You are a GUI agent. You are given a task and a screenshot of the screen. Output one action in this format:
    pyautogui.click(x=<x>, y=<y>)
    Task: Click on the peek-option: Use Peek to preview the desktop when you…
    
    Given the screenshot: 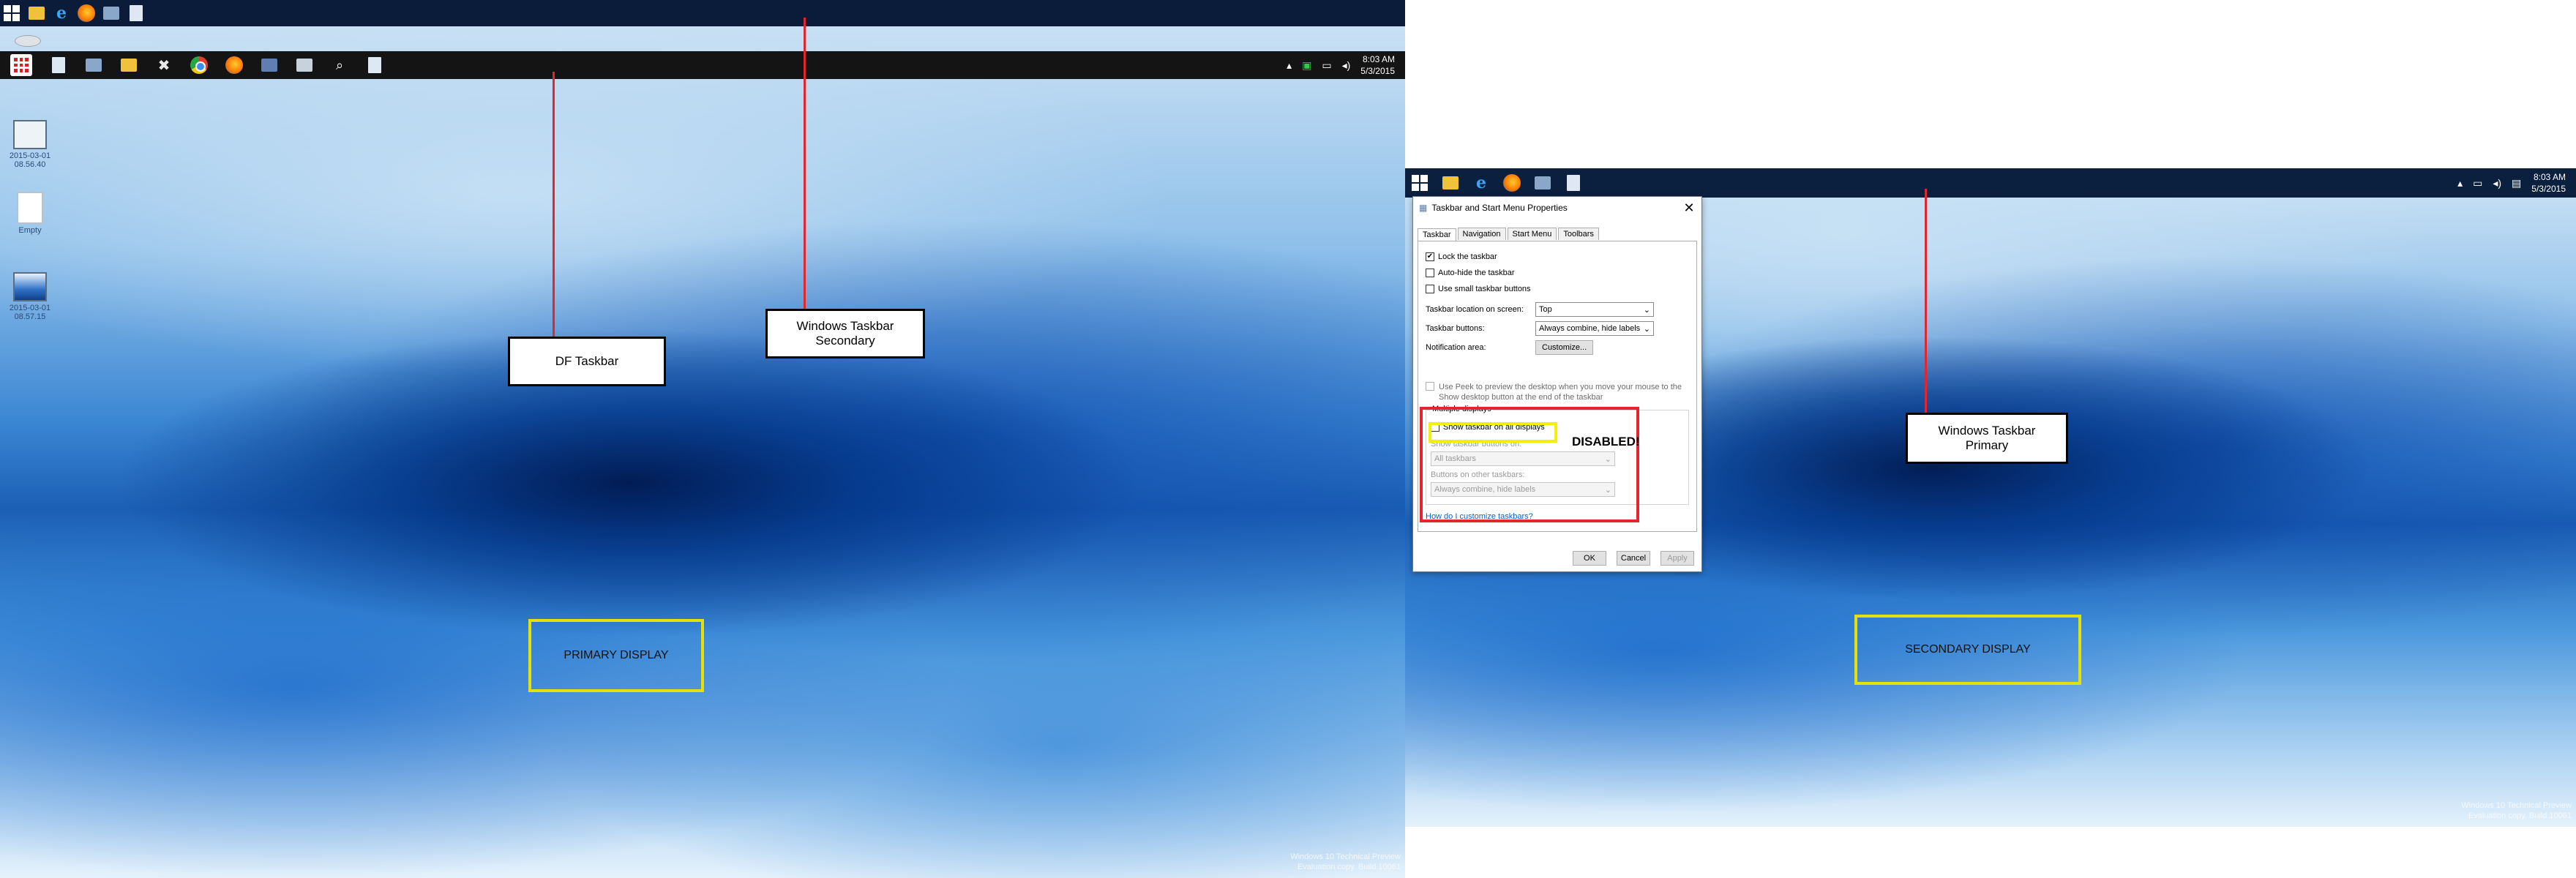 What is the action you would take?
    pyautogui.click(x=1557, y=392)
    